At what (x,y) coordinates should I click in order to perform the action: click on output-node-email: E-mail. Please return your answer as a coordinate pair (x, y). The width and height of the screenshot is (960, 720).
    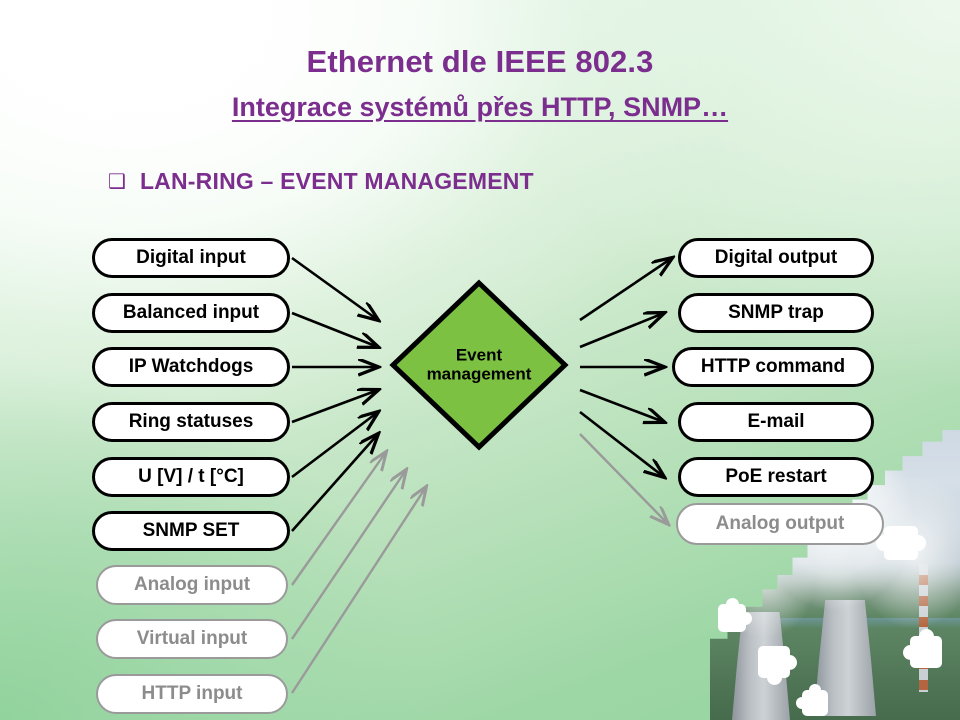
    Looking at the image, I should click on (776, 422).